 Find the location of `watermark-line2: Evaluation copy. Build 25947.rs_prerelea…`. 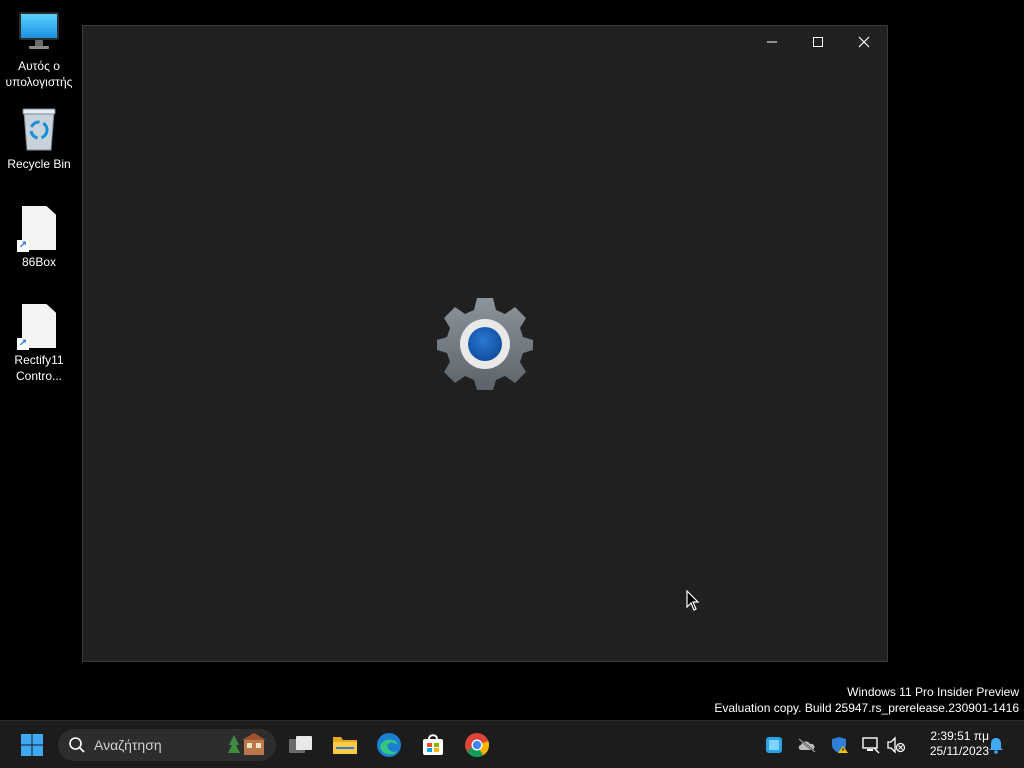

watermark-line2: Evaluation copy. Build 25947.rs_prerelea… is located at coordinates (866, 708).